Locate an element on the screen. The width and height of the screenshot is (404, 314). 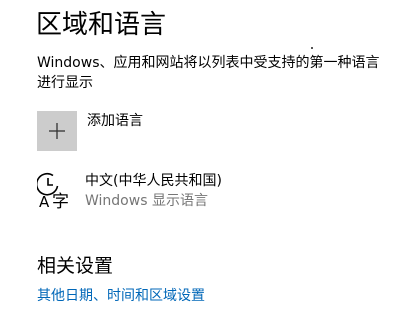
add-language-tile is located at coordinates (57, 131).